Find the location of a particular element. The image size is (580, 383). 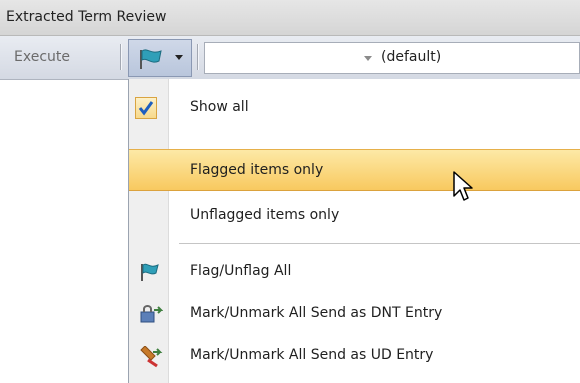

flag-filter-dropdown-button is located at coordinates (160, 58).